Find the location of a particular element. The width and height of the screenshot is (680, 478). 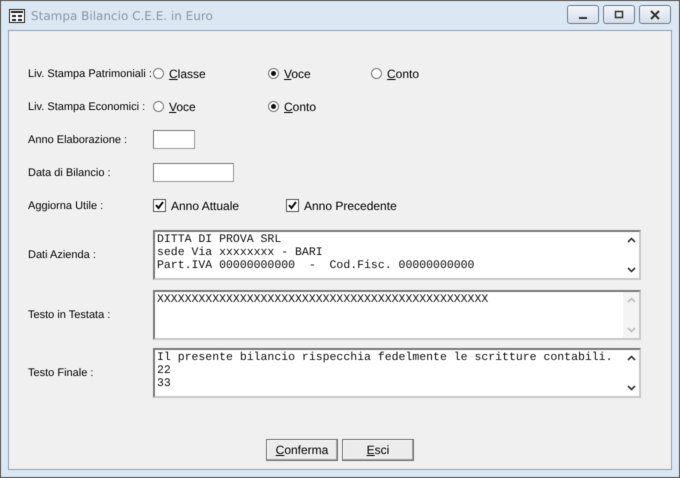

text-line: sede Via xxxxxxxx - BARI is located at coordinates (240, 252).